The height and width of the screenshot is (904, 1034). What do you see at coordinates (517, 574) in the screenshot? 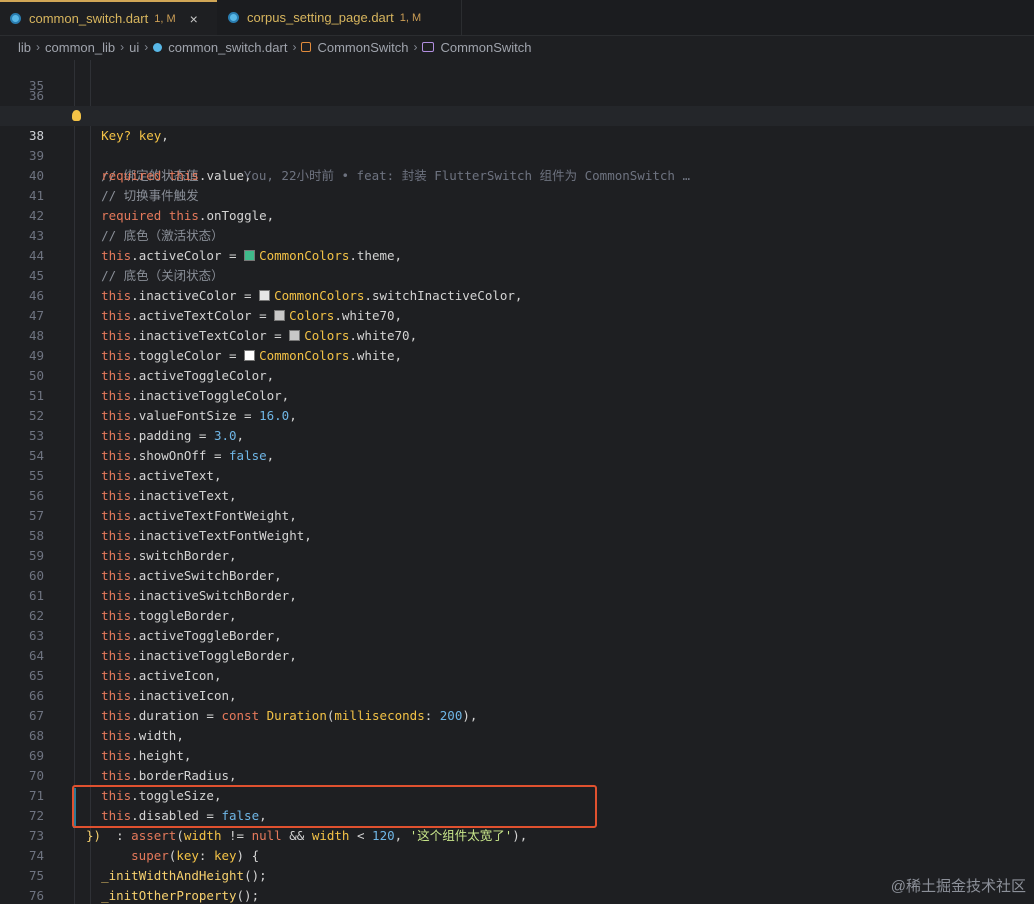
I see `code-line: 60 this.inactiveSwitchBorder,` at bounding box center [517, 574].